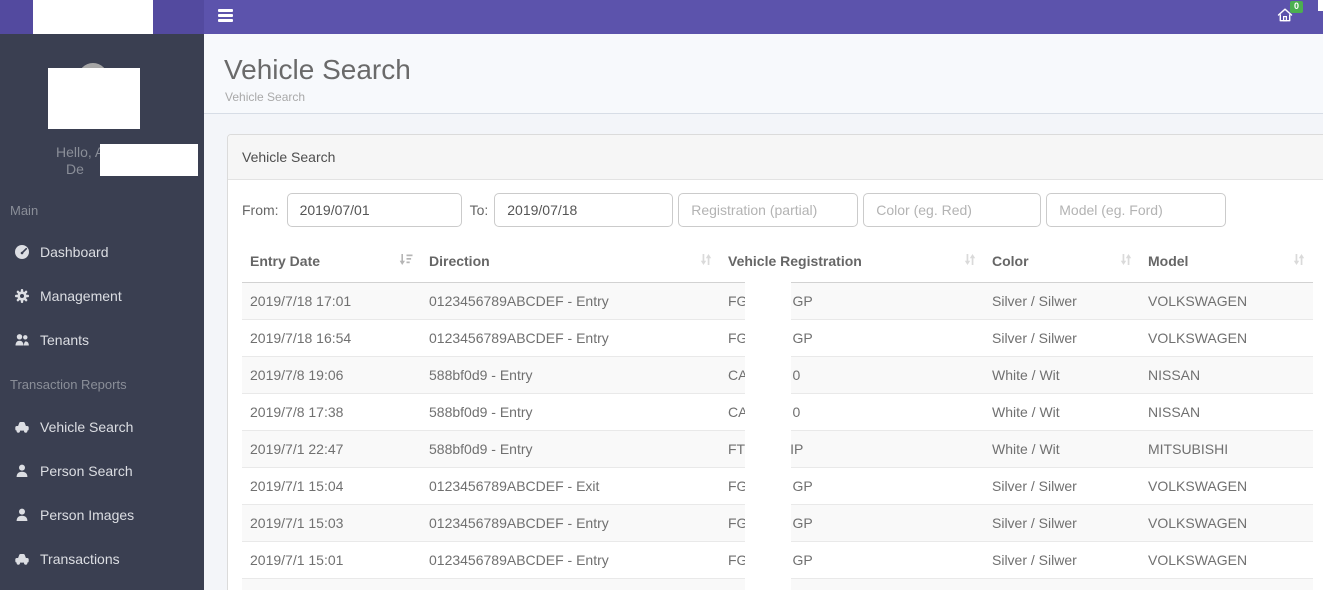 The image size is (1323, 590). What do you see at coordinates (87, 427) in the screenshot?
I see `sidebar-item-label: Vehicle Search` at bounding box center [87, 427].